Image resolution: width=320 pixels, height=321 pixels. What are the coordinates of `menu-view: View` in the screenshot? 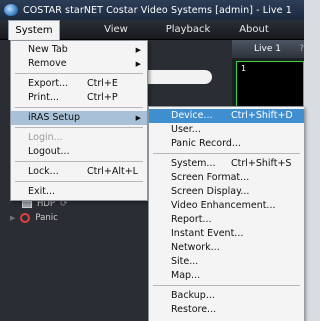 It's located at (116, 30).